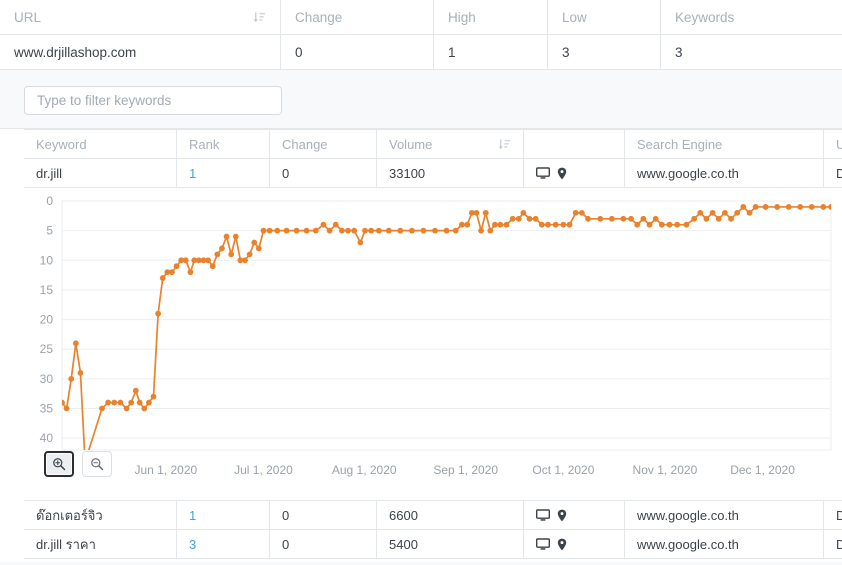 Image resolution: width=842 pixels, height=565 pixels. Describe the element at coordinates (357, 17) in the screenshot. I see `column-header-change: Change` at that location.